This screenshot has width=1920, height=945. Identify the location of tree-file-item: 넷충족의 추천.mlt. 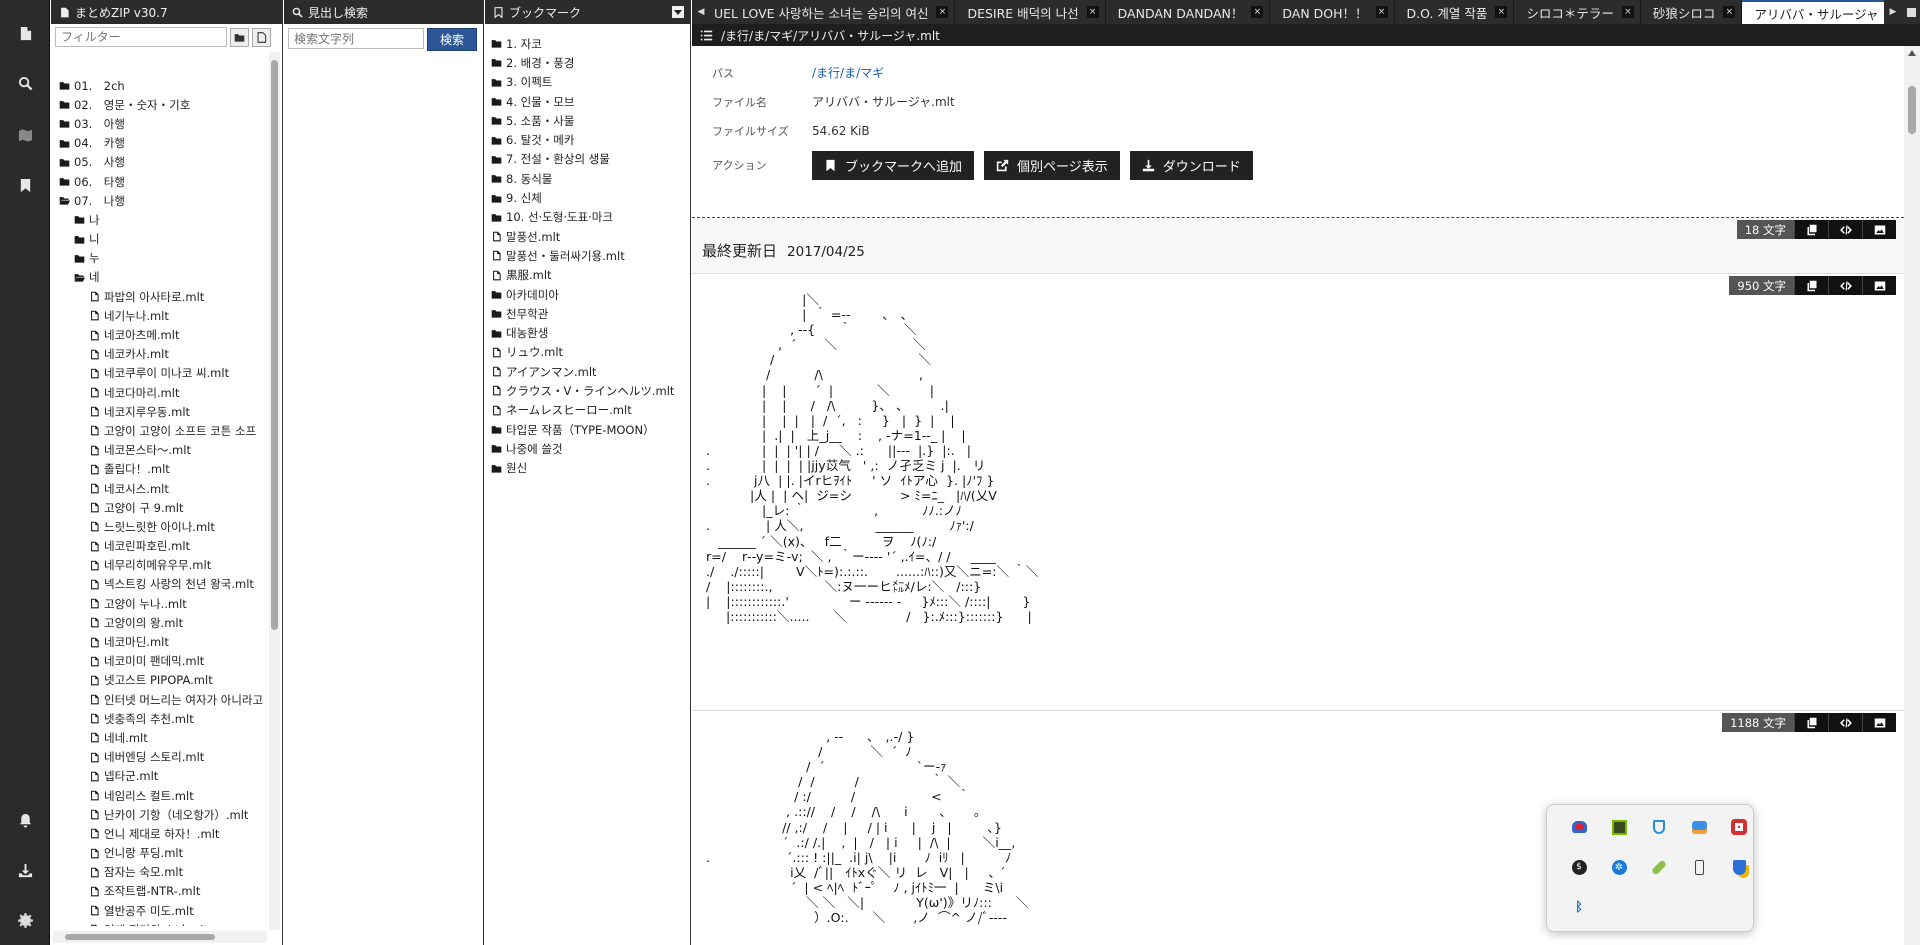
(160, 718).